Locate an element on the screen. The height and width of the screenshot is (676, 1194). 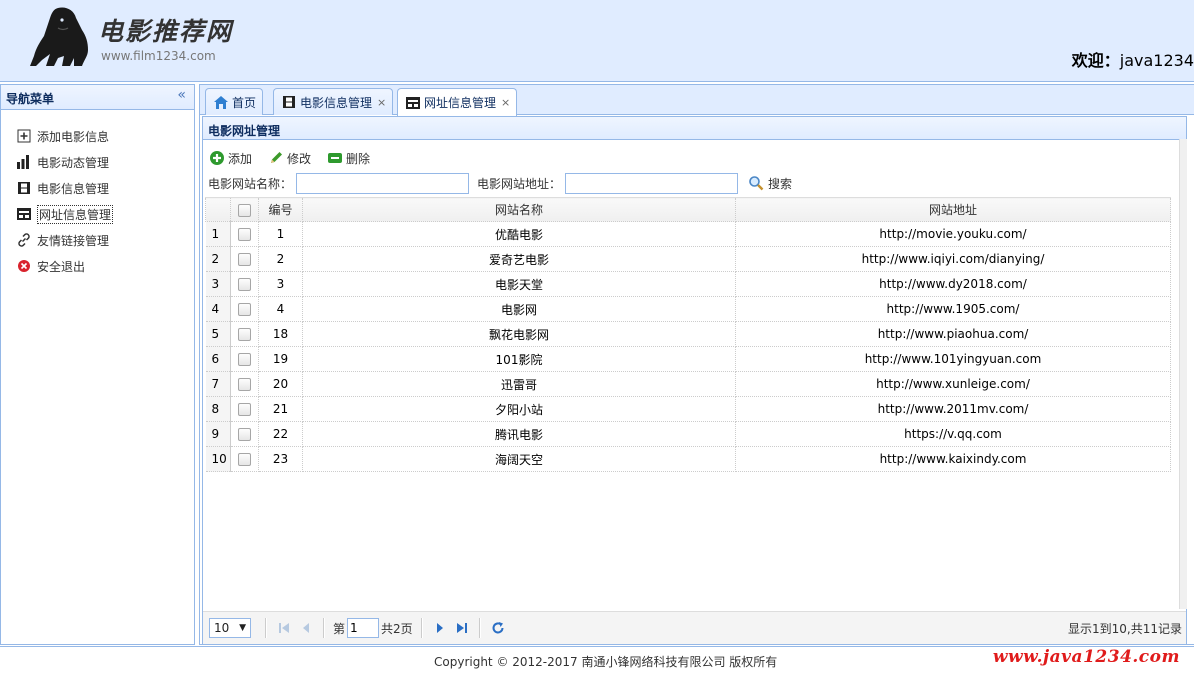
divider is located at coordinates (421, 628).